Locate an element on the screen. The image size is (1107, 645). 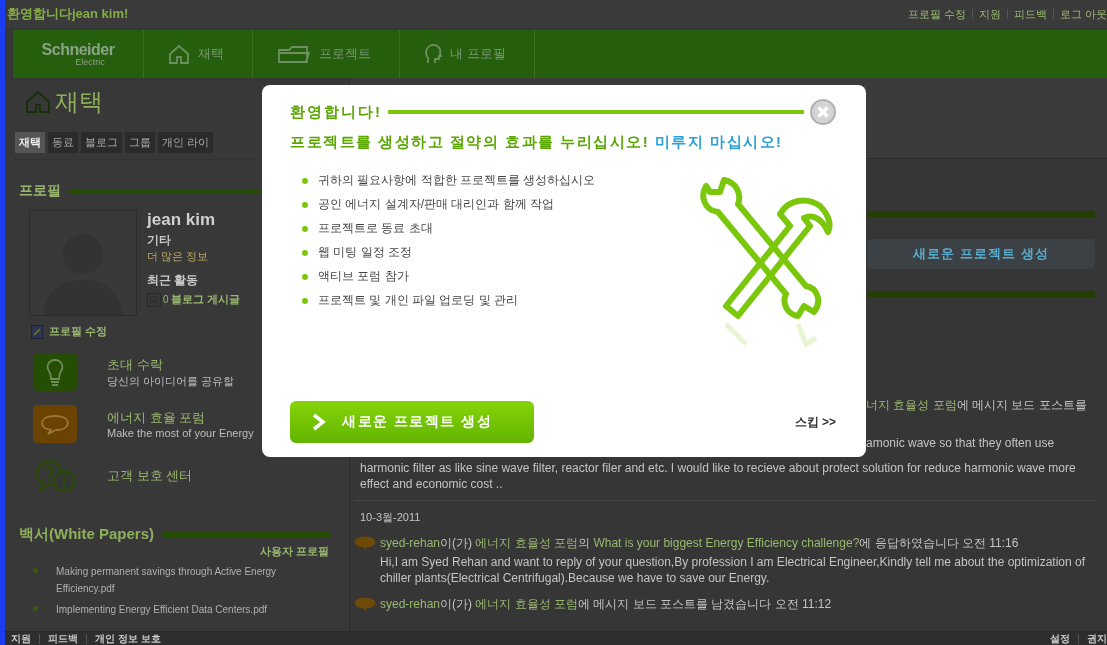
blog-posts-link: 블로그 게시글 is located at coordinates (205, 299).